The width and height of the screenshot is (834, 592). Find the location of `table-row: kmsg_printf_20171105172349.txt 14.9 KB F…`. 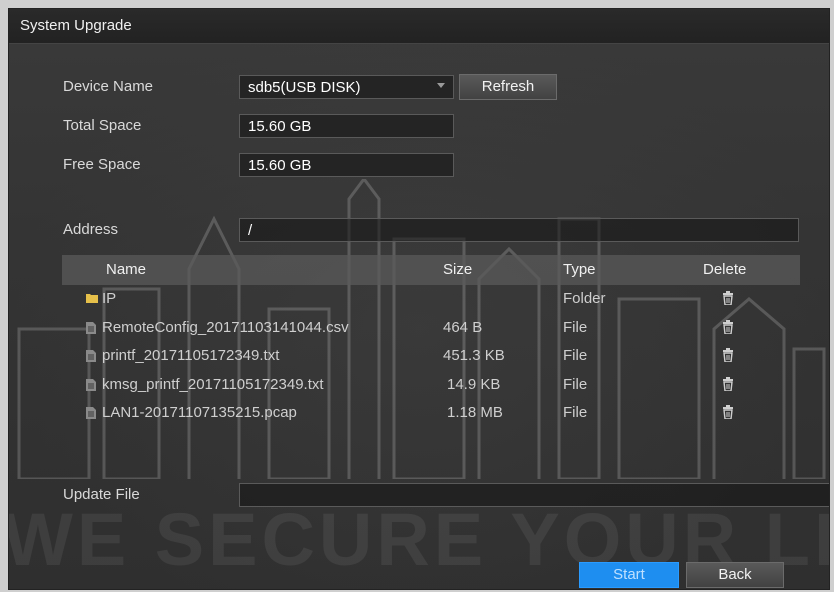

table-row: kmsg_printf_20171105172349.txt 14.9 KB F… is located at coordinates (431, 385).